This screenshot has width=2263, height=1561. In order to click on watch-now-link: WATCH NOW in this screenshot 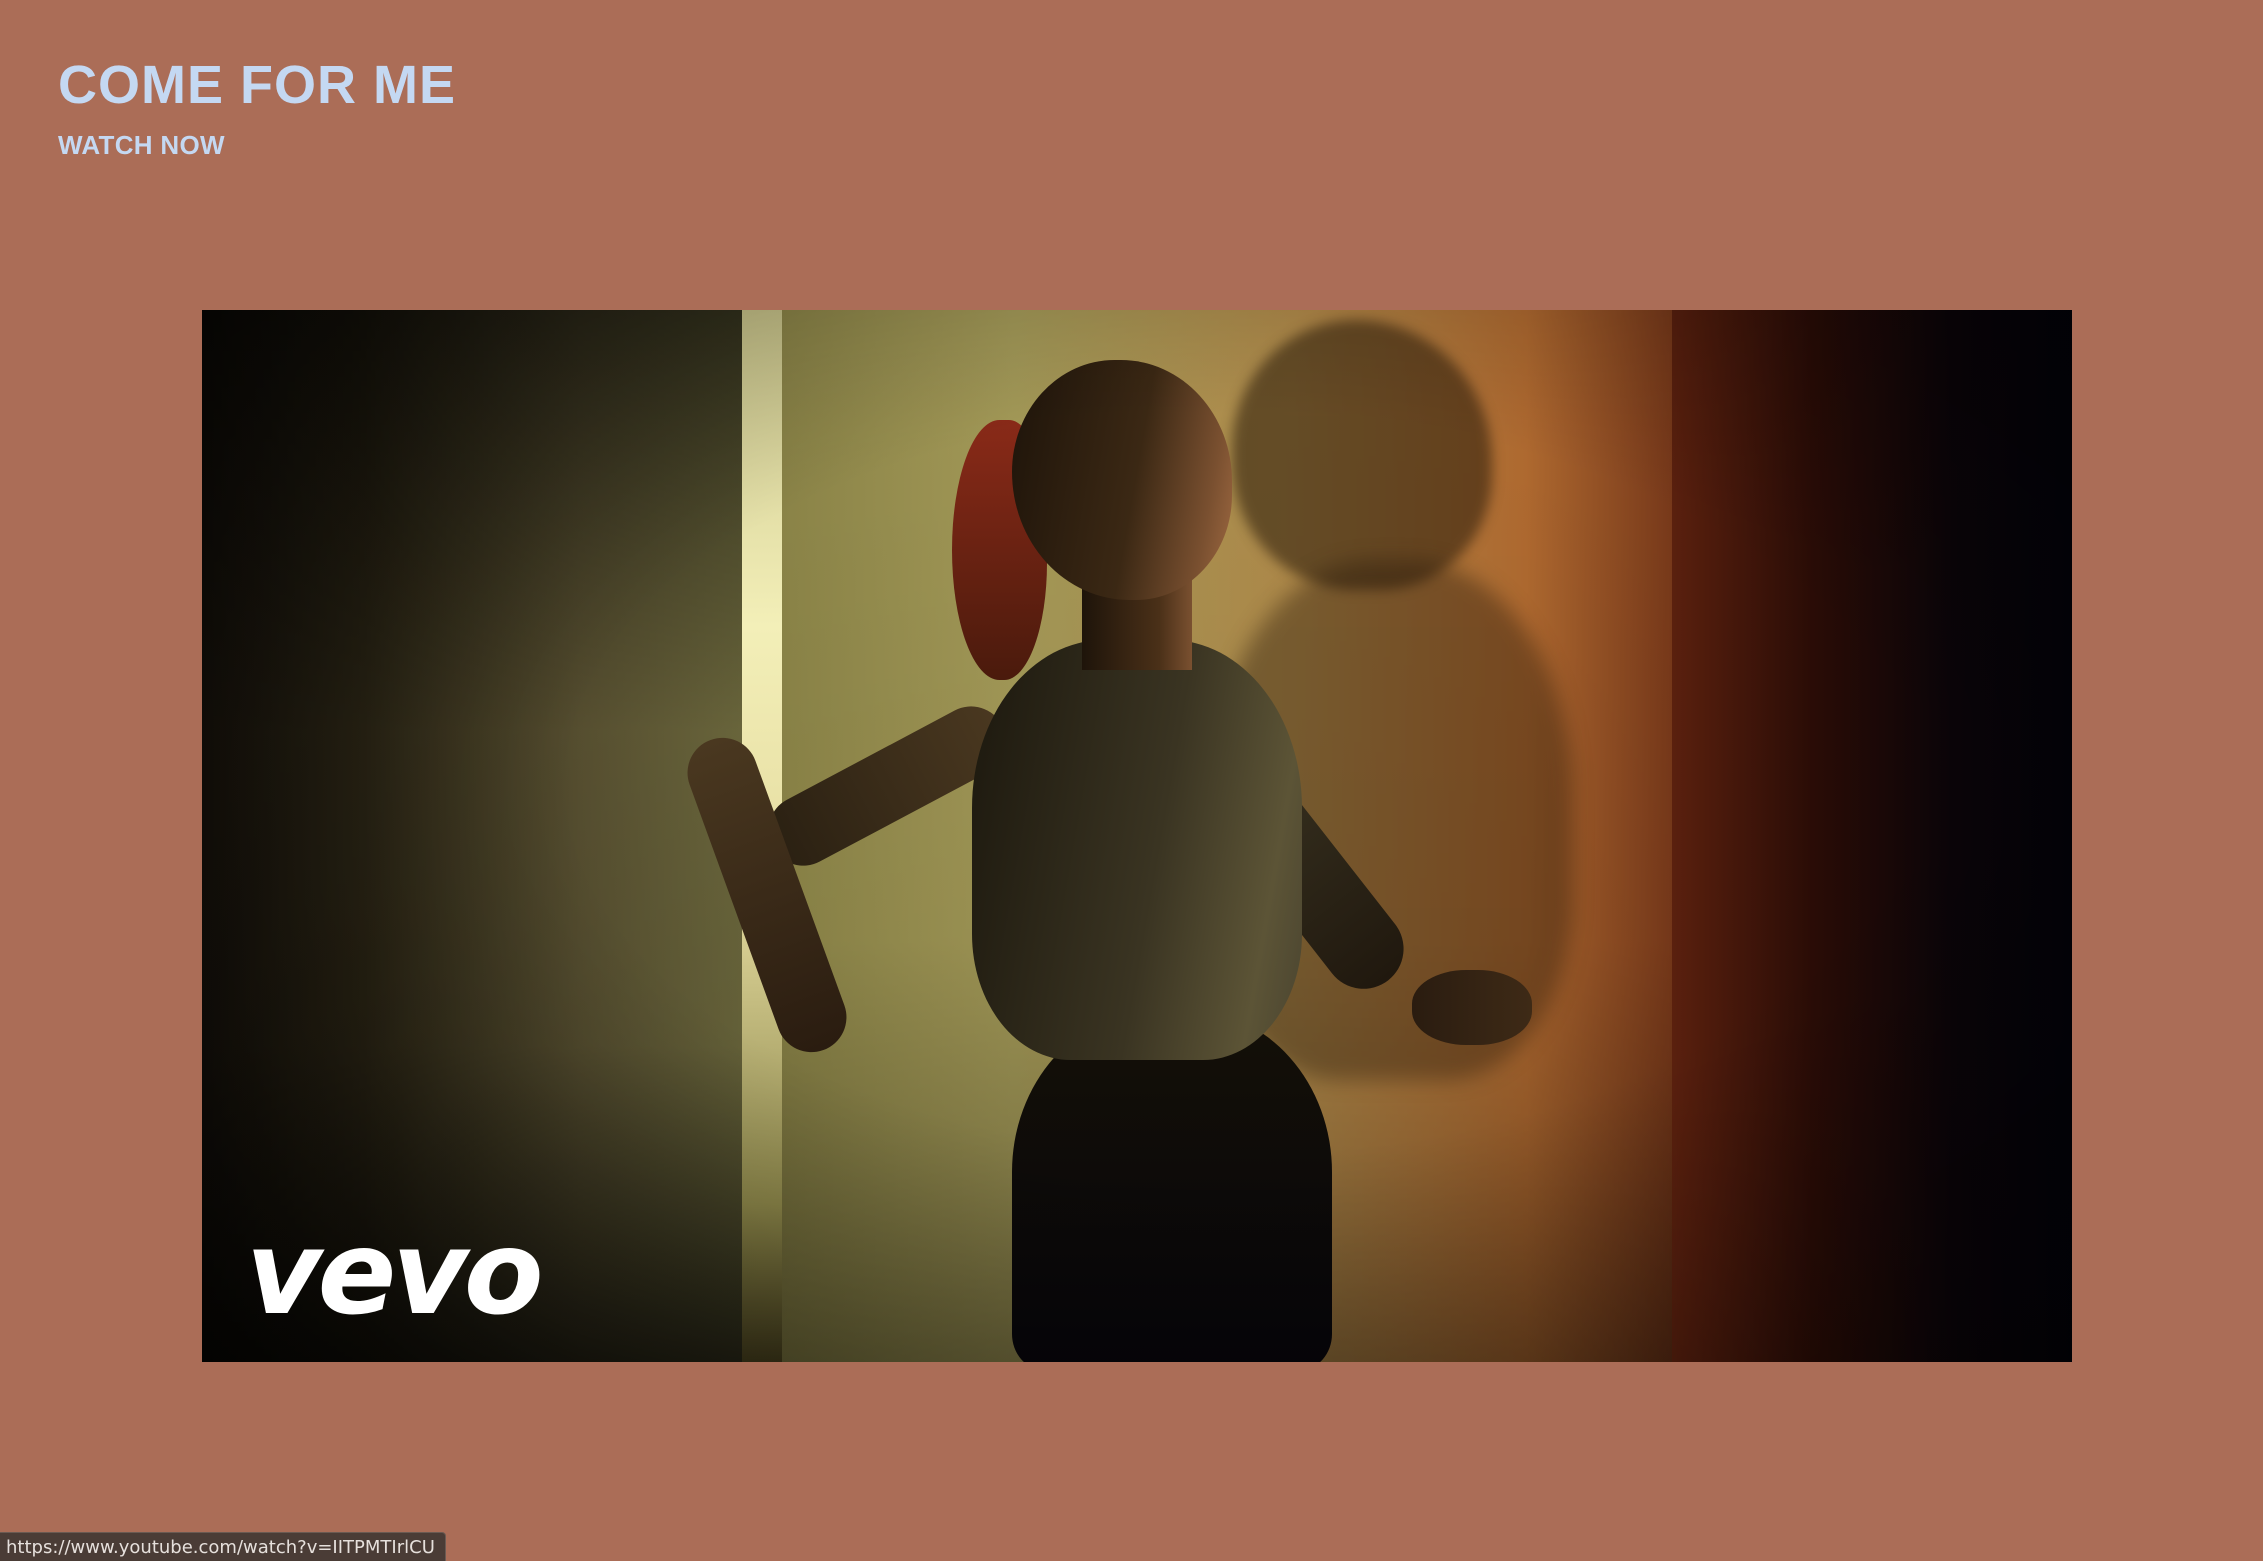, I will do `click(141, 145)`.